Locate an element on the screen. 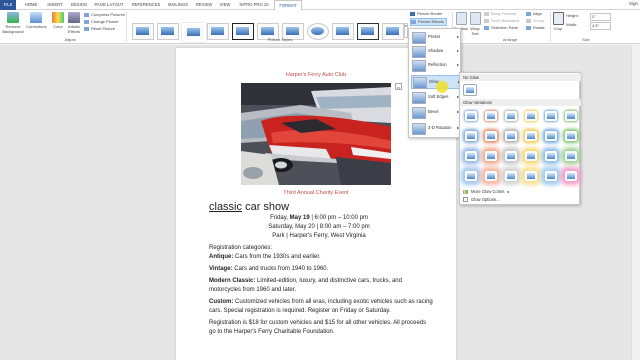 The height and width of the screenshot is (360, 640). picture-border-icon is located at coordinates (412, 13).